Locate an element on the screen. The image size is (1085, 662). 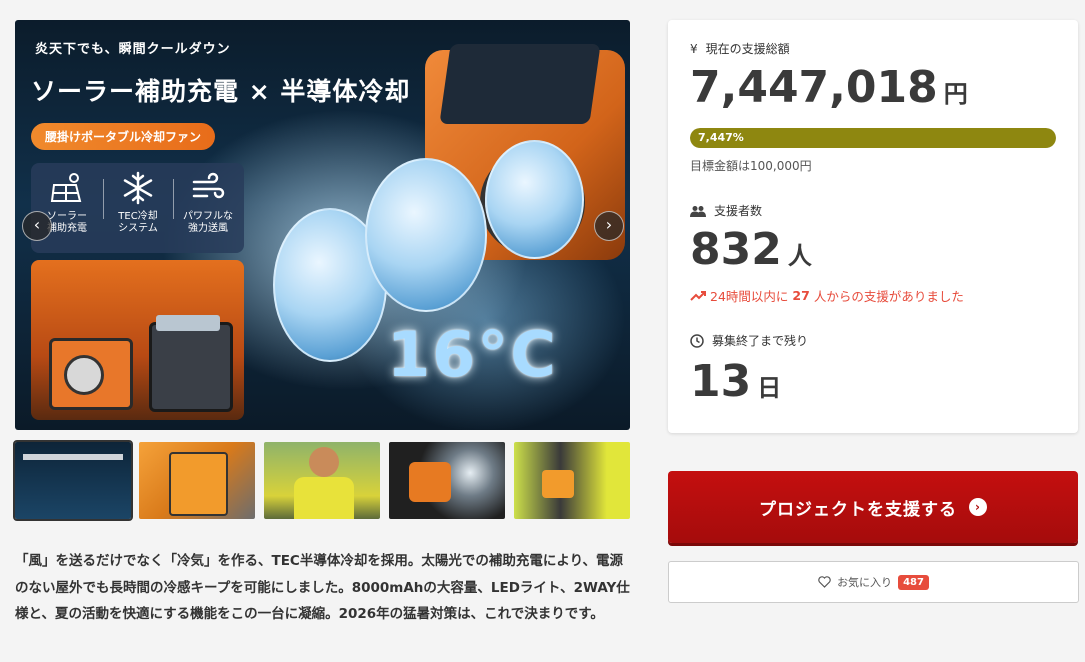
recent-backers-trend: 24時間以内に 27 人からの支援がありました is located at coordinates (827, 295).